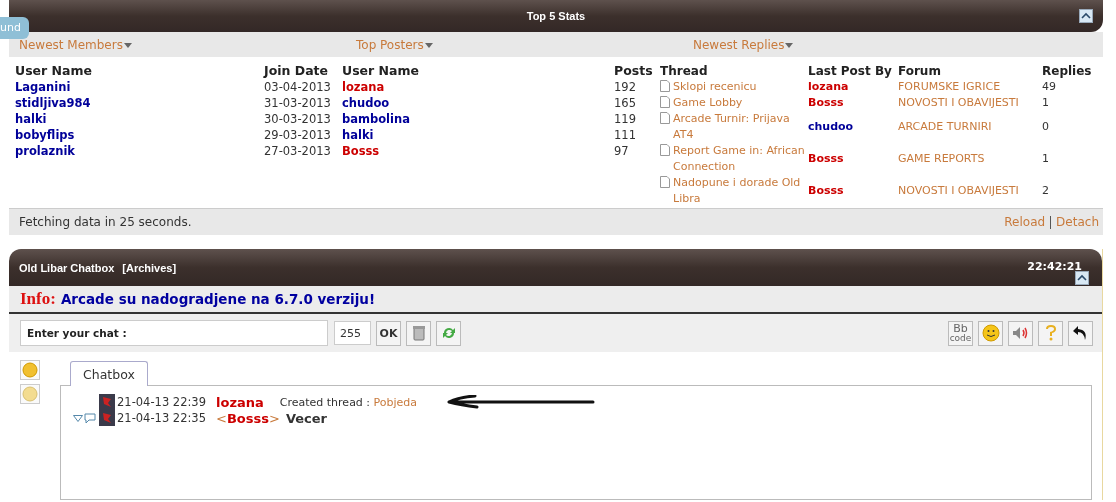 The width and height of the screenshot is (1116, 502). What do you see at coordinates (478, 119) in the screenshot?
I see `user-link: bambolina` at bounding box center [478, 119].